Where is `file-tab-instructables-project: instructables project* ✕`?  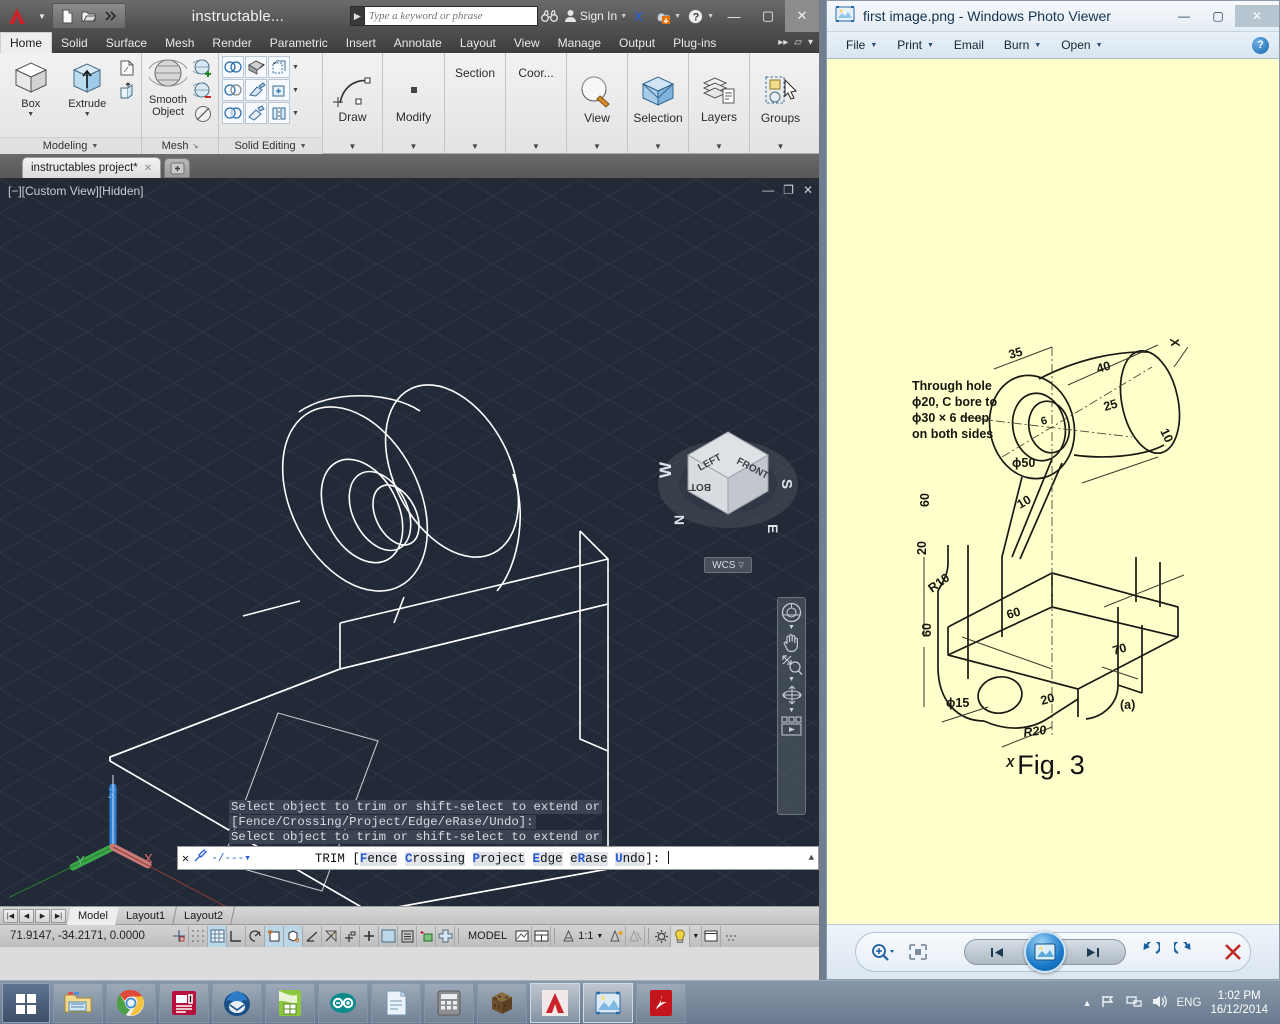 file-tab-instructables-project: instructables project* ✕ is located at coordinates (92, 167).